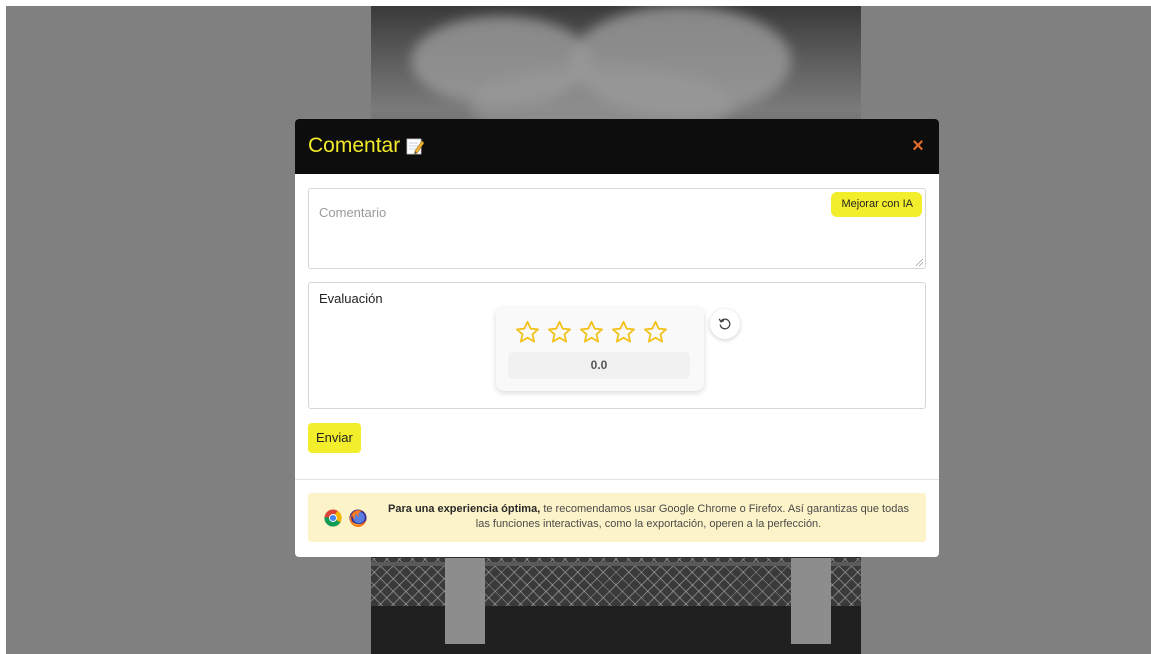 Image resolution: width=1151 pixels, height=654 pixels. I want to click on close-button: ×, so click(918, 146).